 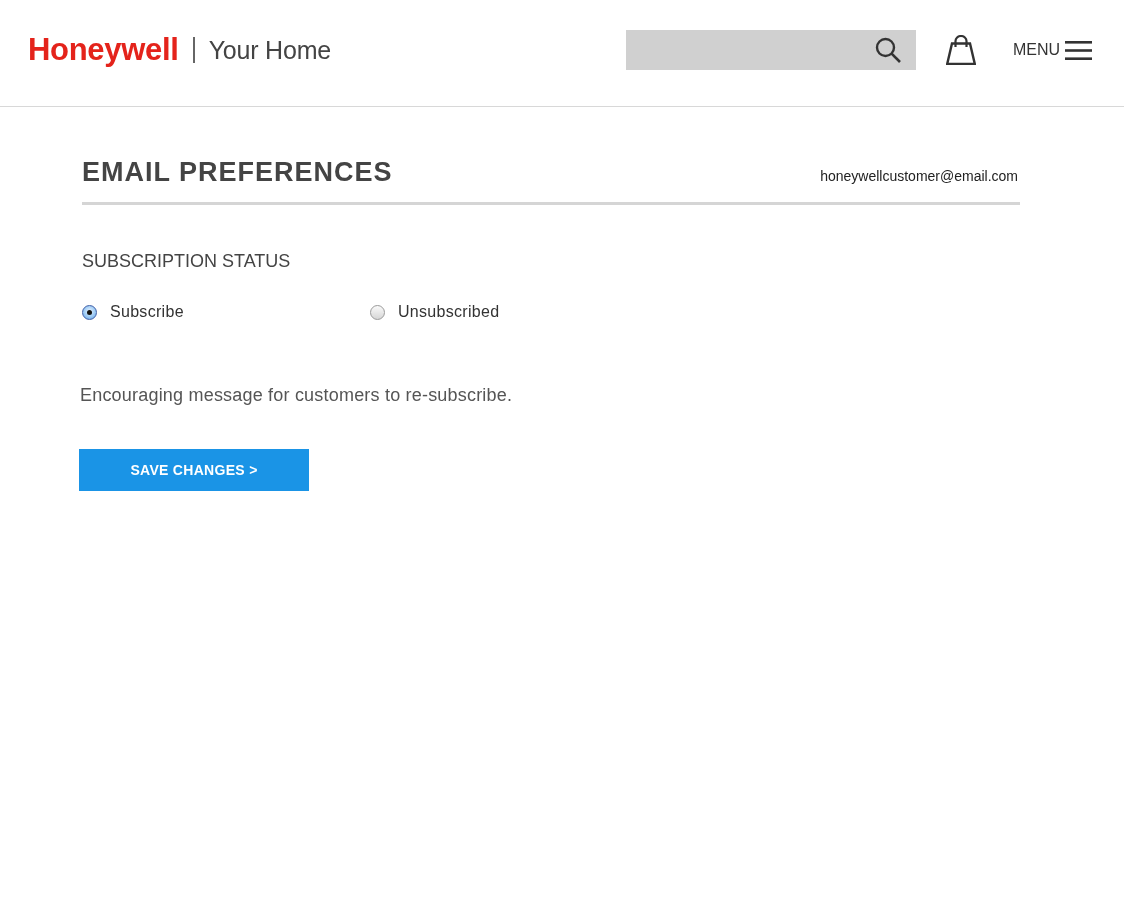 What do you see at coordinates (1052, 50) in the screenshot?
I see `menu-button: MENU` at bounding box center [1052, 50].